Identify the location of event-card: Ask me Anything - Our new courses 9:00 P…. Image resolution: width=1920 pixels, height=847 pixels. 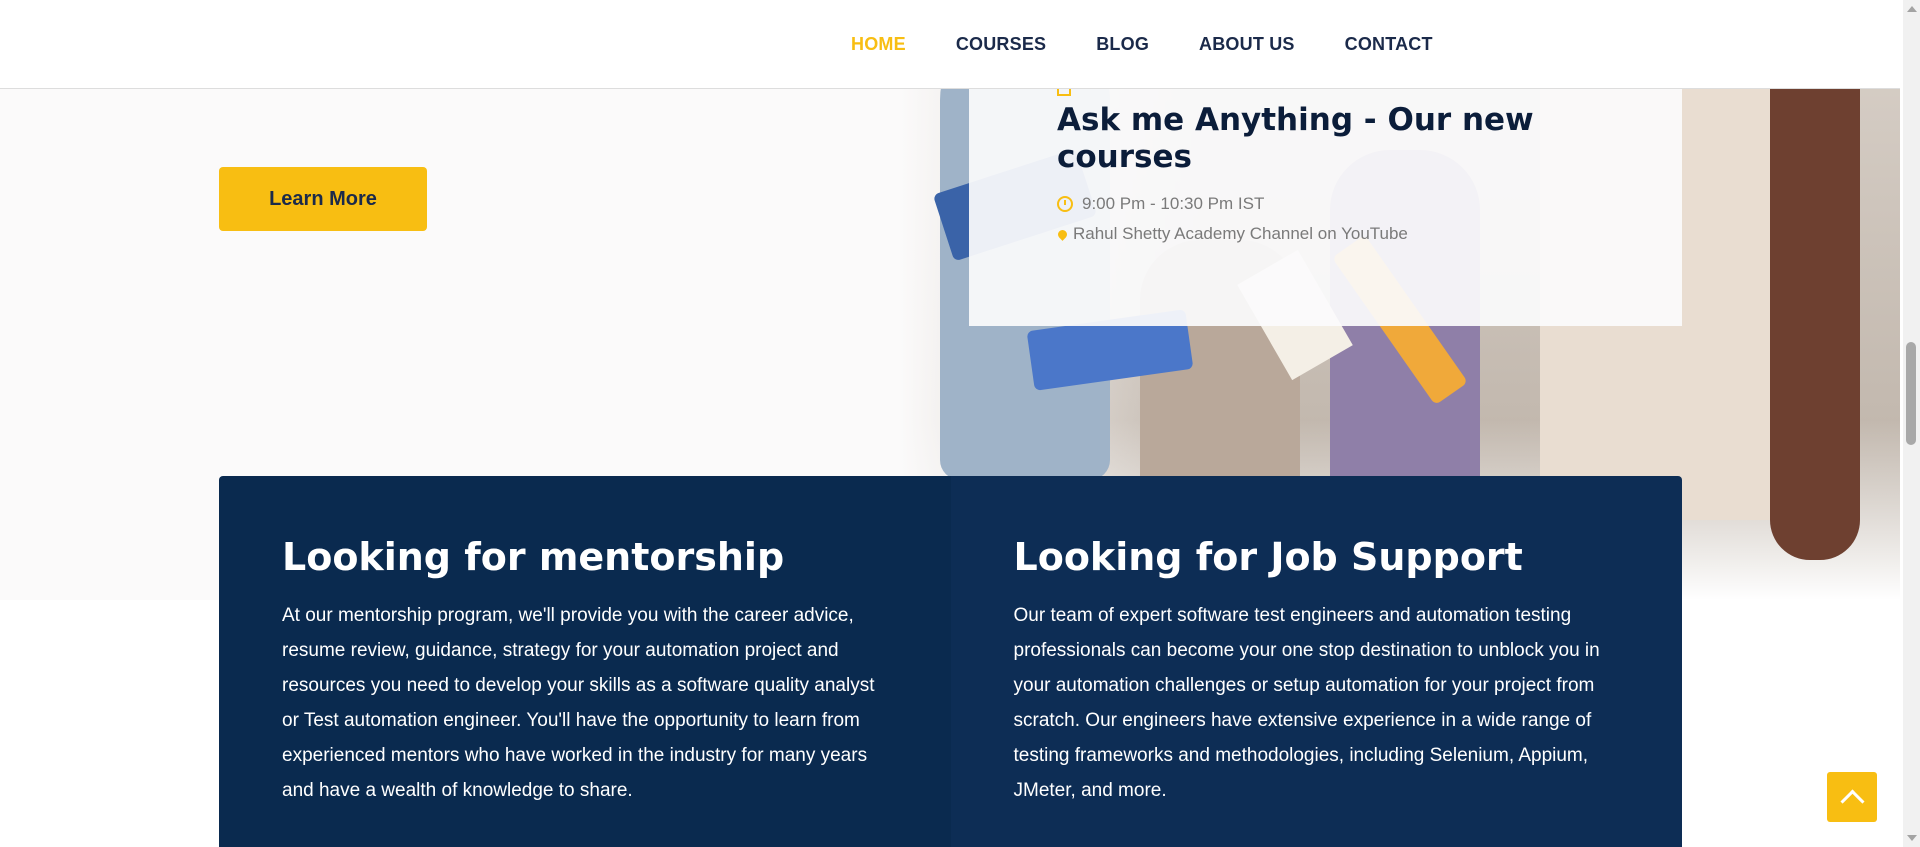
(1325, 199).